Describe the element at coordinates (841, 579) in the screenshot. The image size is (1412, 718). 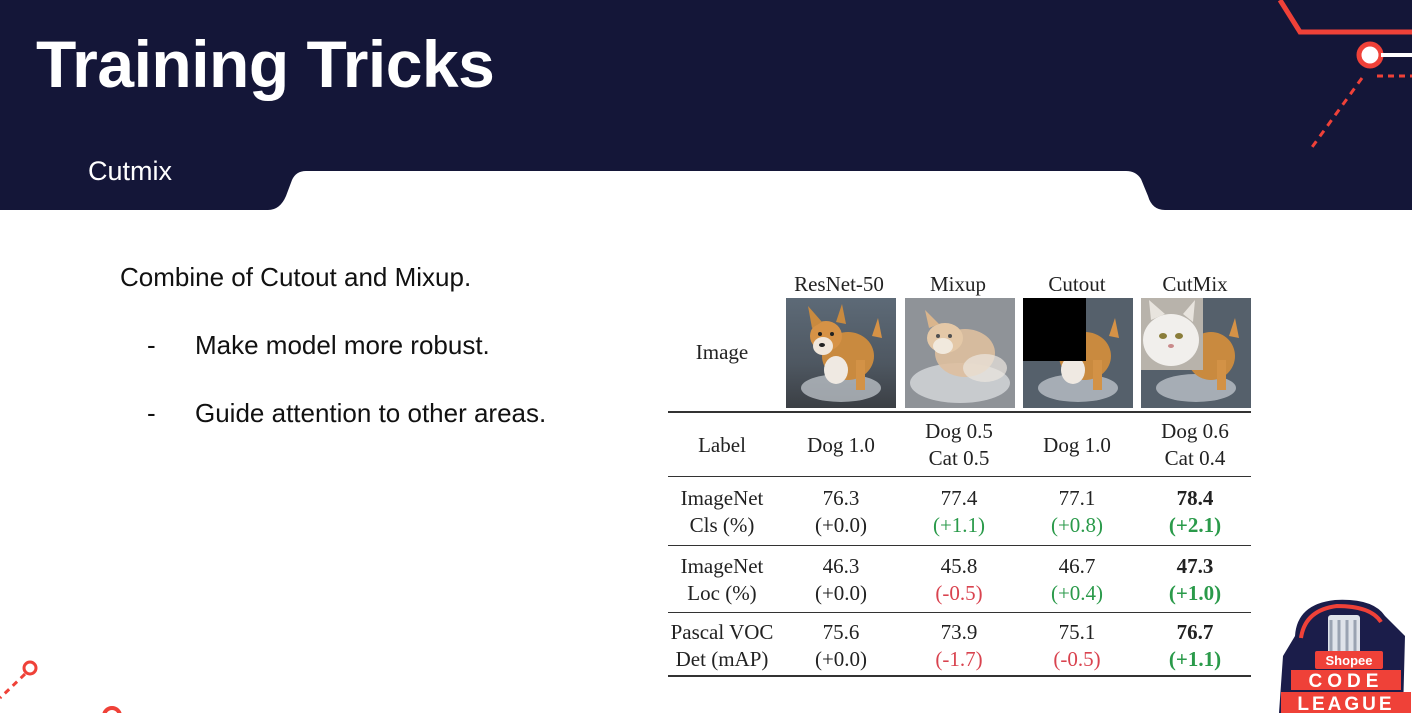
I see `metric-cell: 46.3 (+0.0)` at that location.